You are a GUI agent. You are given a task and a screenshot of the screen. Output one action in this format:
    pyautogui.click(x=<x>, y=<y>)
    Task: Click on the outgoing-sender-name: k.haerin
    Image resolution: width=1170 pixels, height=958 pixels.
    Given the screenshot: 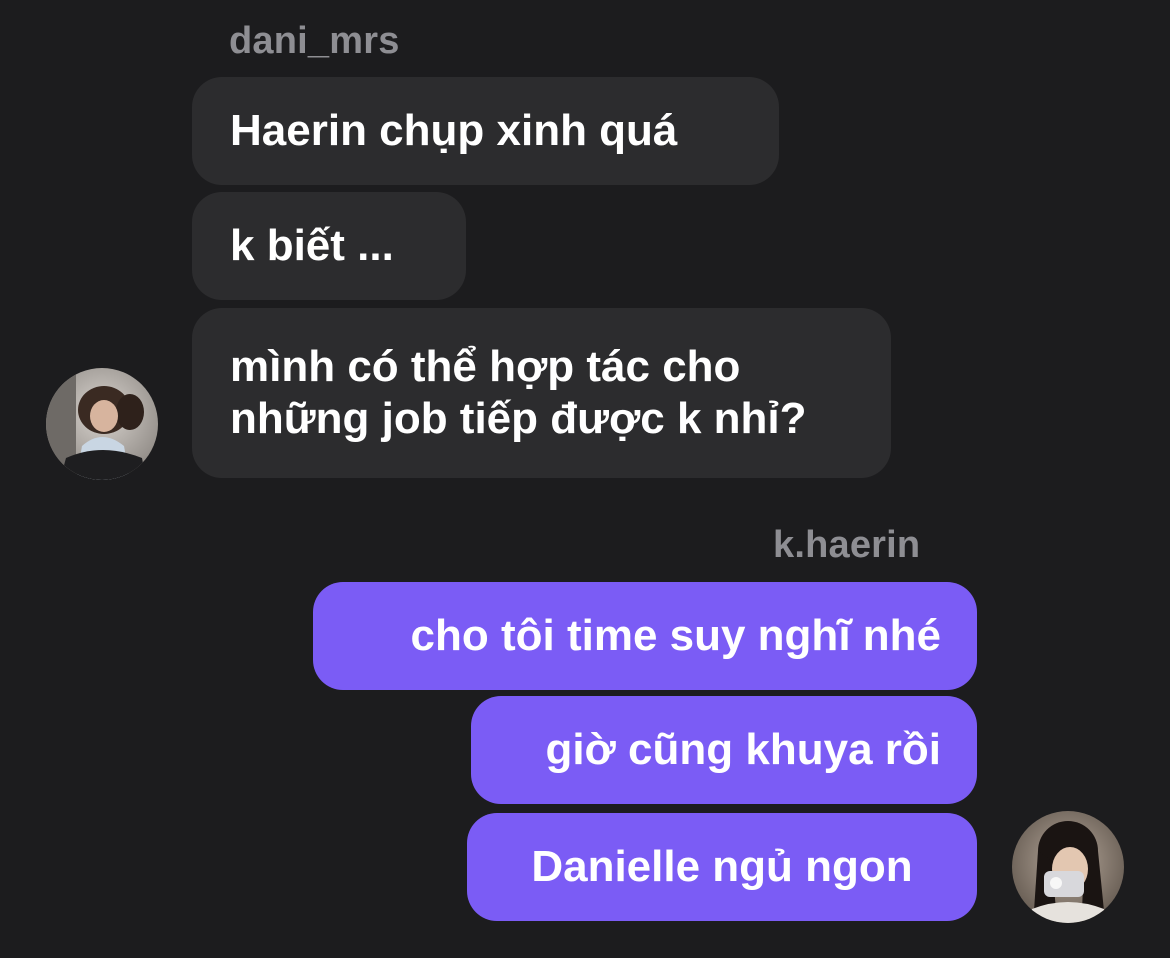 What is the action you would take?
    pyautogui.click(x=846, y=545)
    